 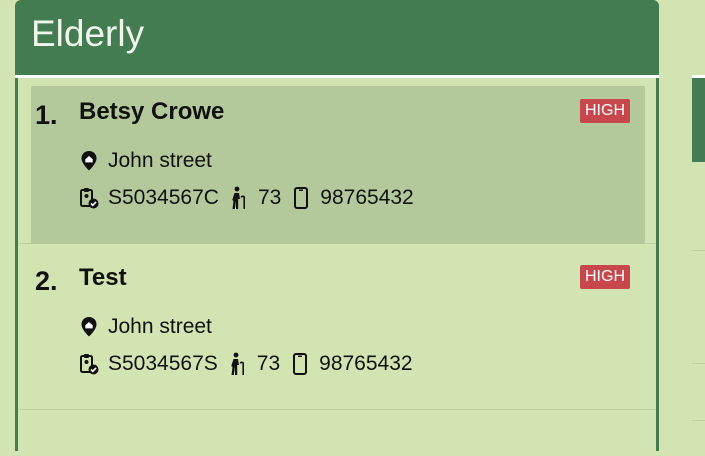 What do you see at coordinates (103, 277) in the screenshot?
I see `elderly-name: Test` at bounding box center [103, 277].